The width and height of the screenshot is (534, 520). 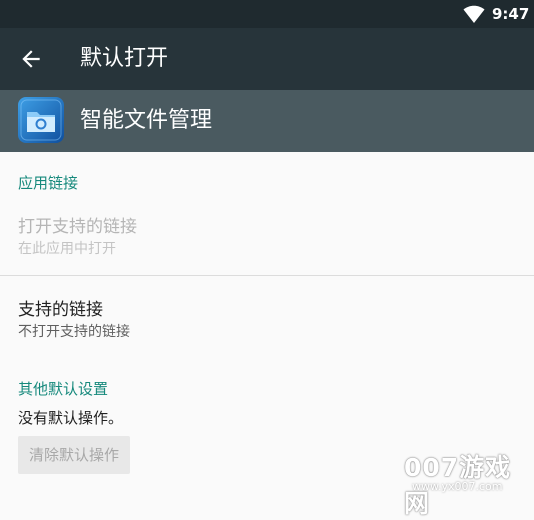 What do you see at coordinates (267, 121) in the screenshot?
I see `app-header: 智能文件管理` at bounding box center [267, 121].